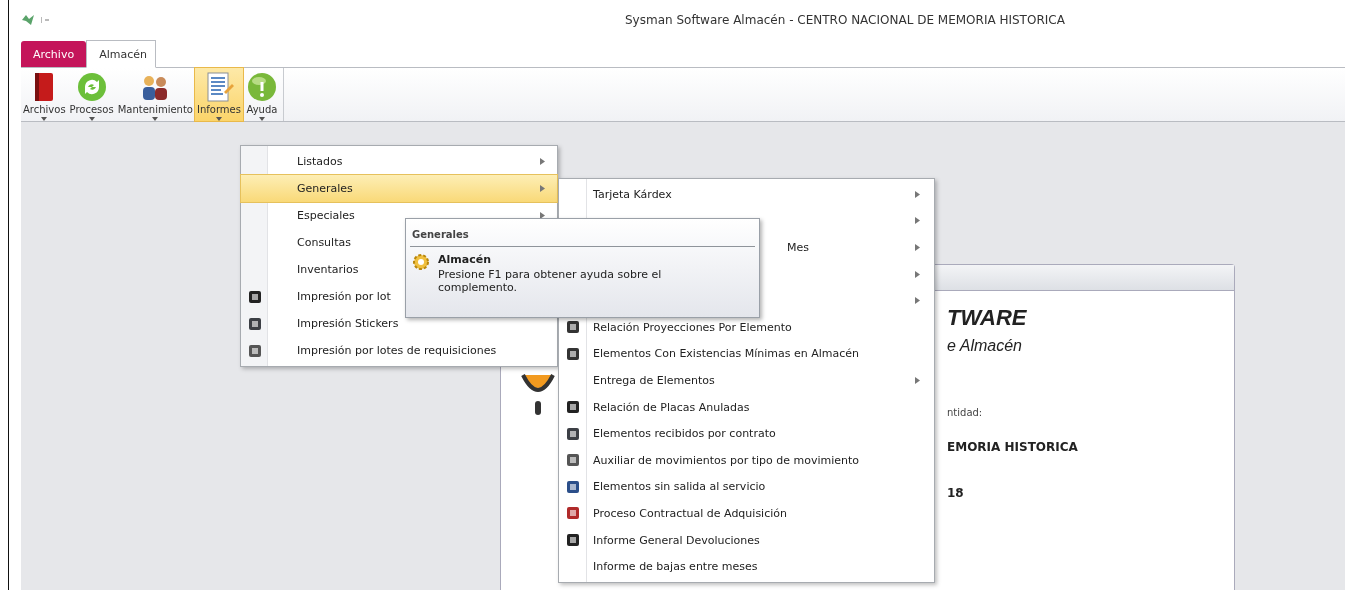 The width and height of the screenshot is (1345, 590). Describe the element at coordinates (440, 235) in the screenshot. I see `tooltip-title: Generales` at that location.